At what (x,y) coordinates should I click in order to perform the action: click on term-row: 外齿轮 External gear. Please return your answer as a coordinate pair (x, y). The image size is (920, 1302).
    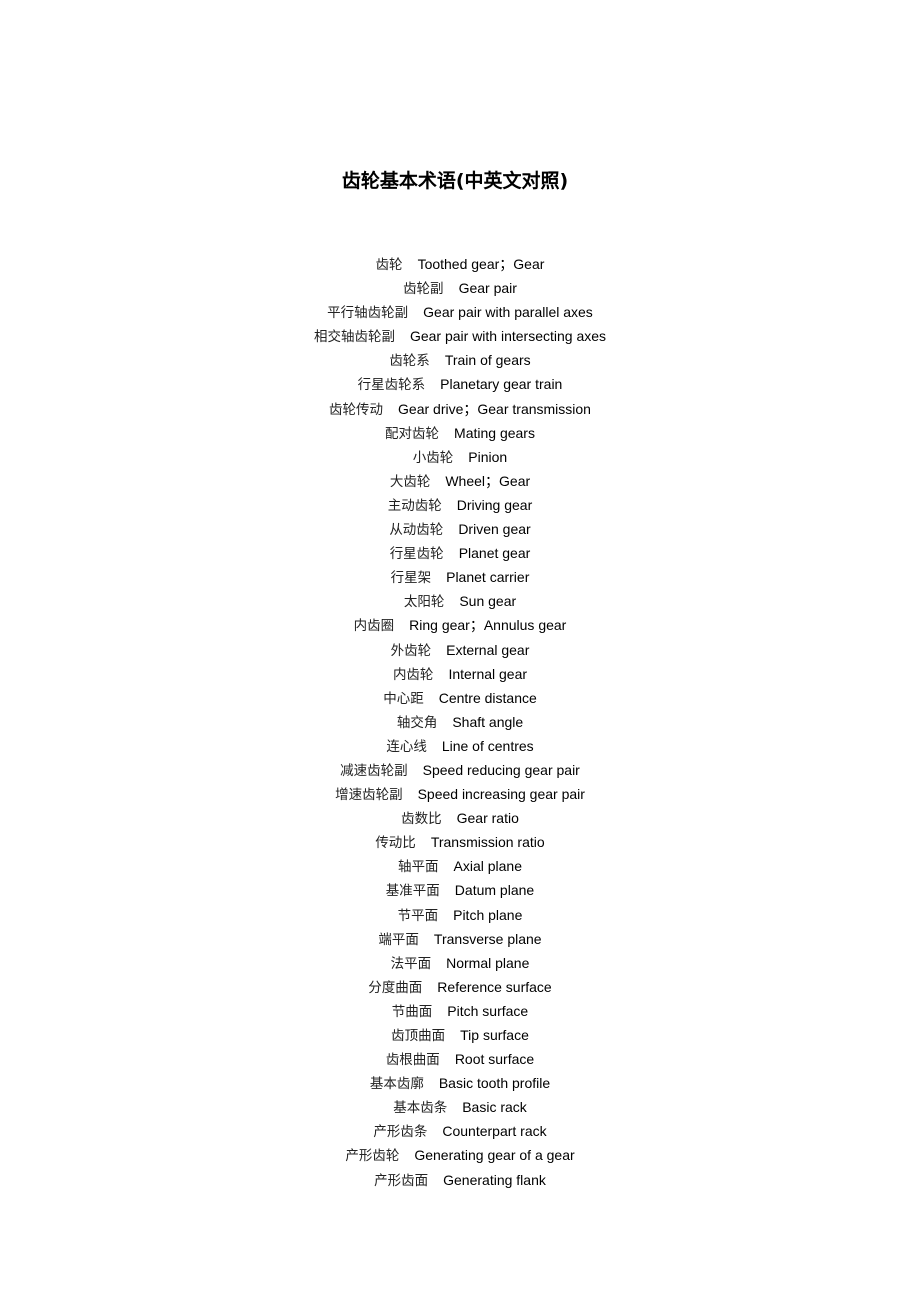
    Looking at the image, I should click on (460, 650).